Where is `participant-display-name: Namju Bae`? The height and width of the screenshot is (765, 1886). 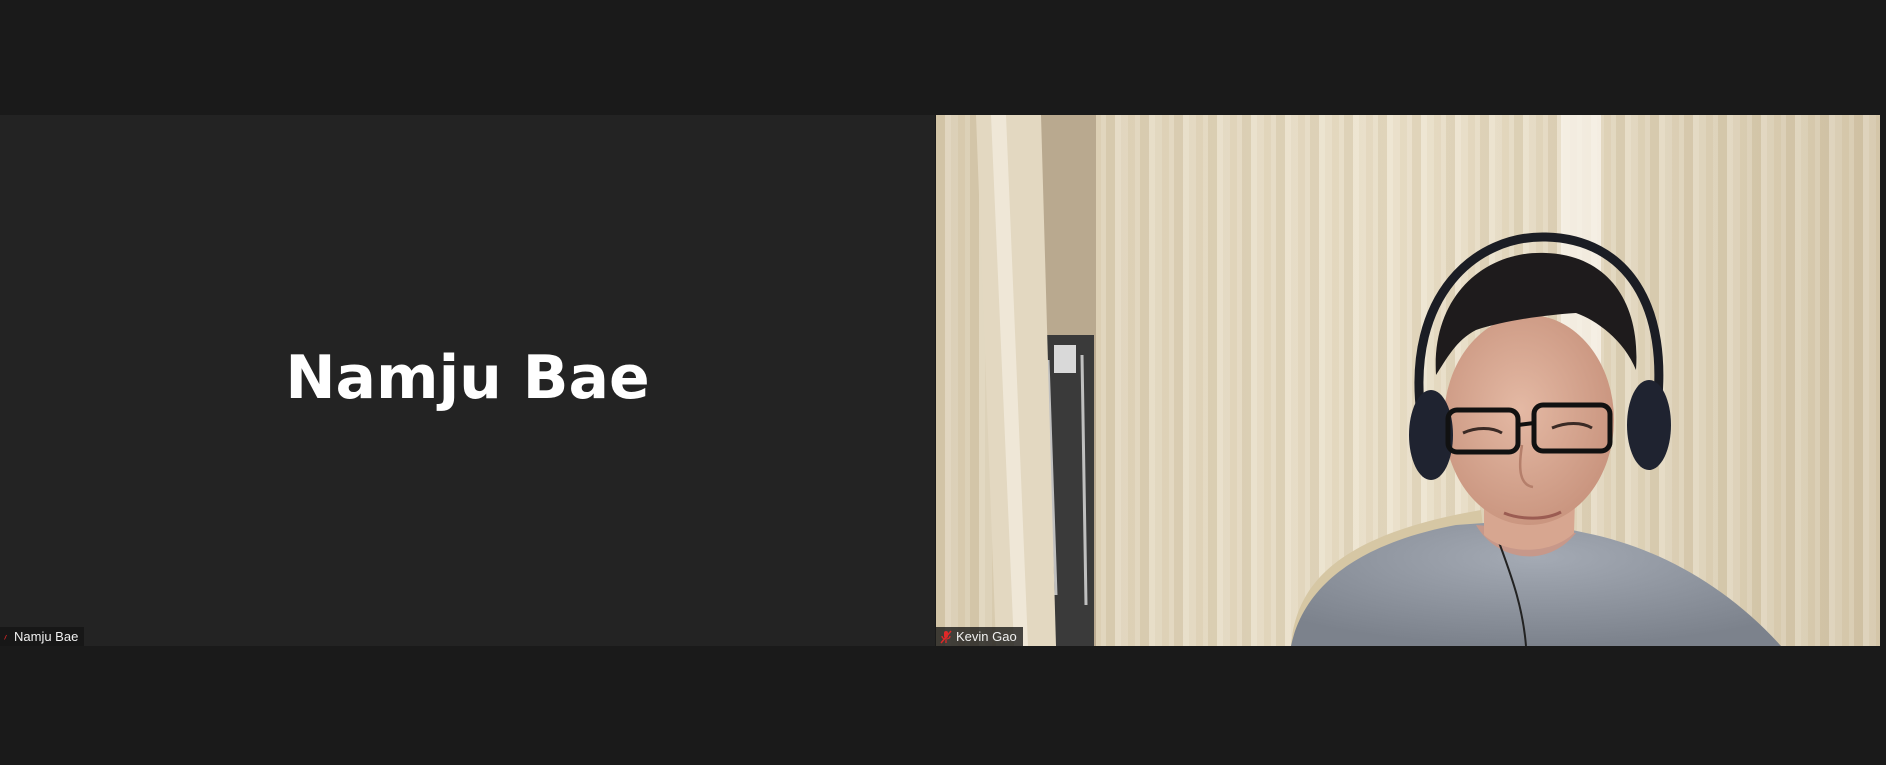 participant-display-name: Namju Bae is located at coordinates (467, 377).